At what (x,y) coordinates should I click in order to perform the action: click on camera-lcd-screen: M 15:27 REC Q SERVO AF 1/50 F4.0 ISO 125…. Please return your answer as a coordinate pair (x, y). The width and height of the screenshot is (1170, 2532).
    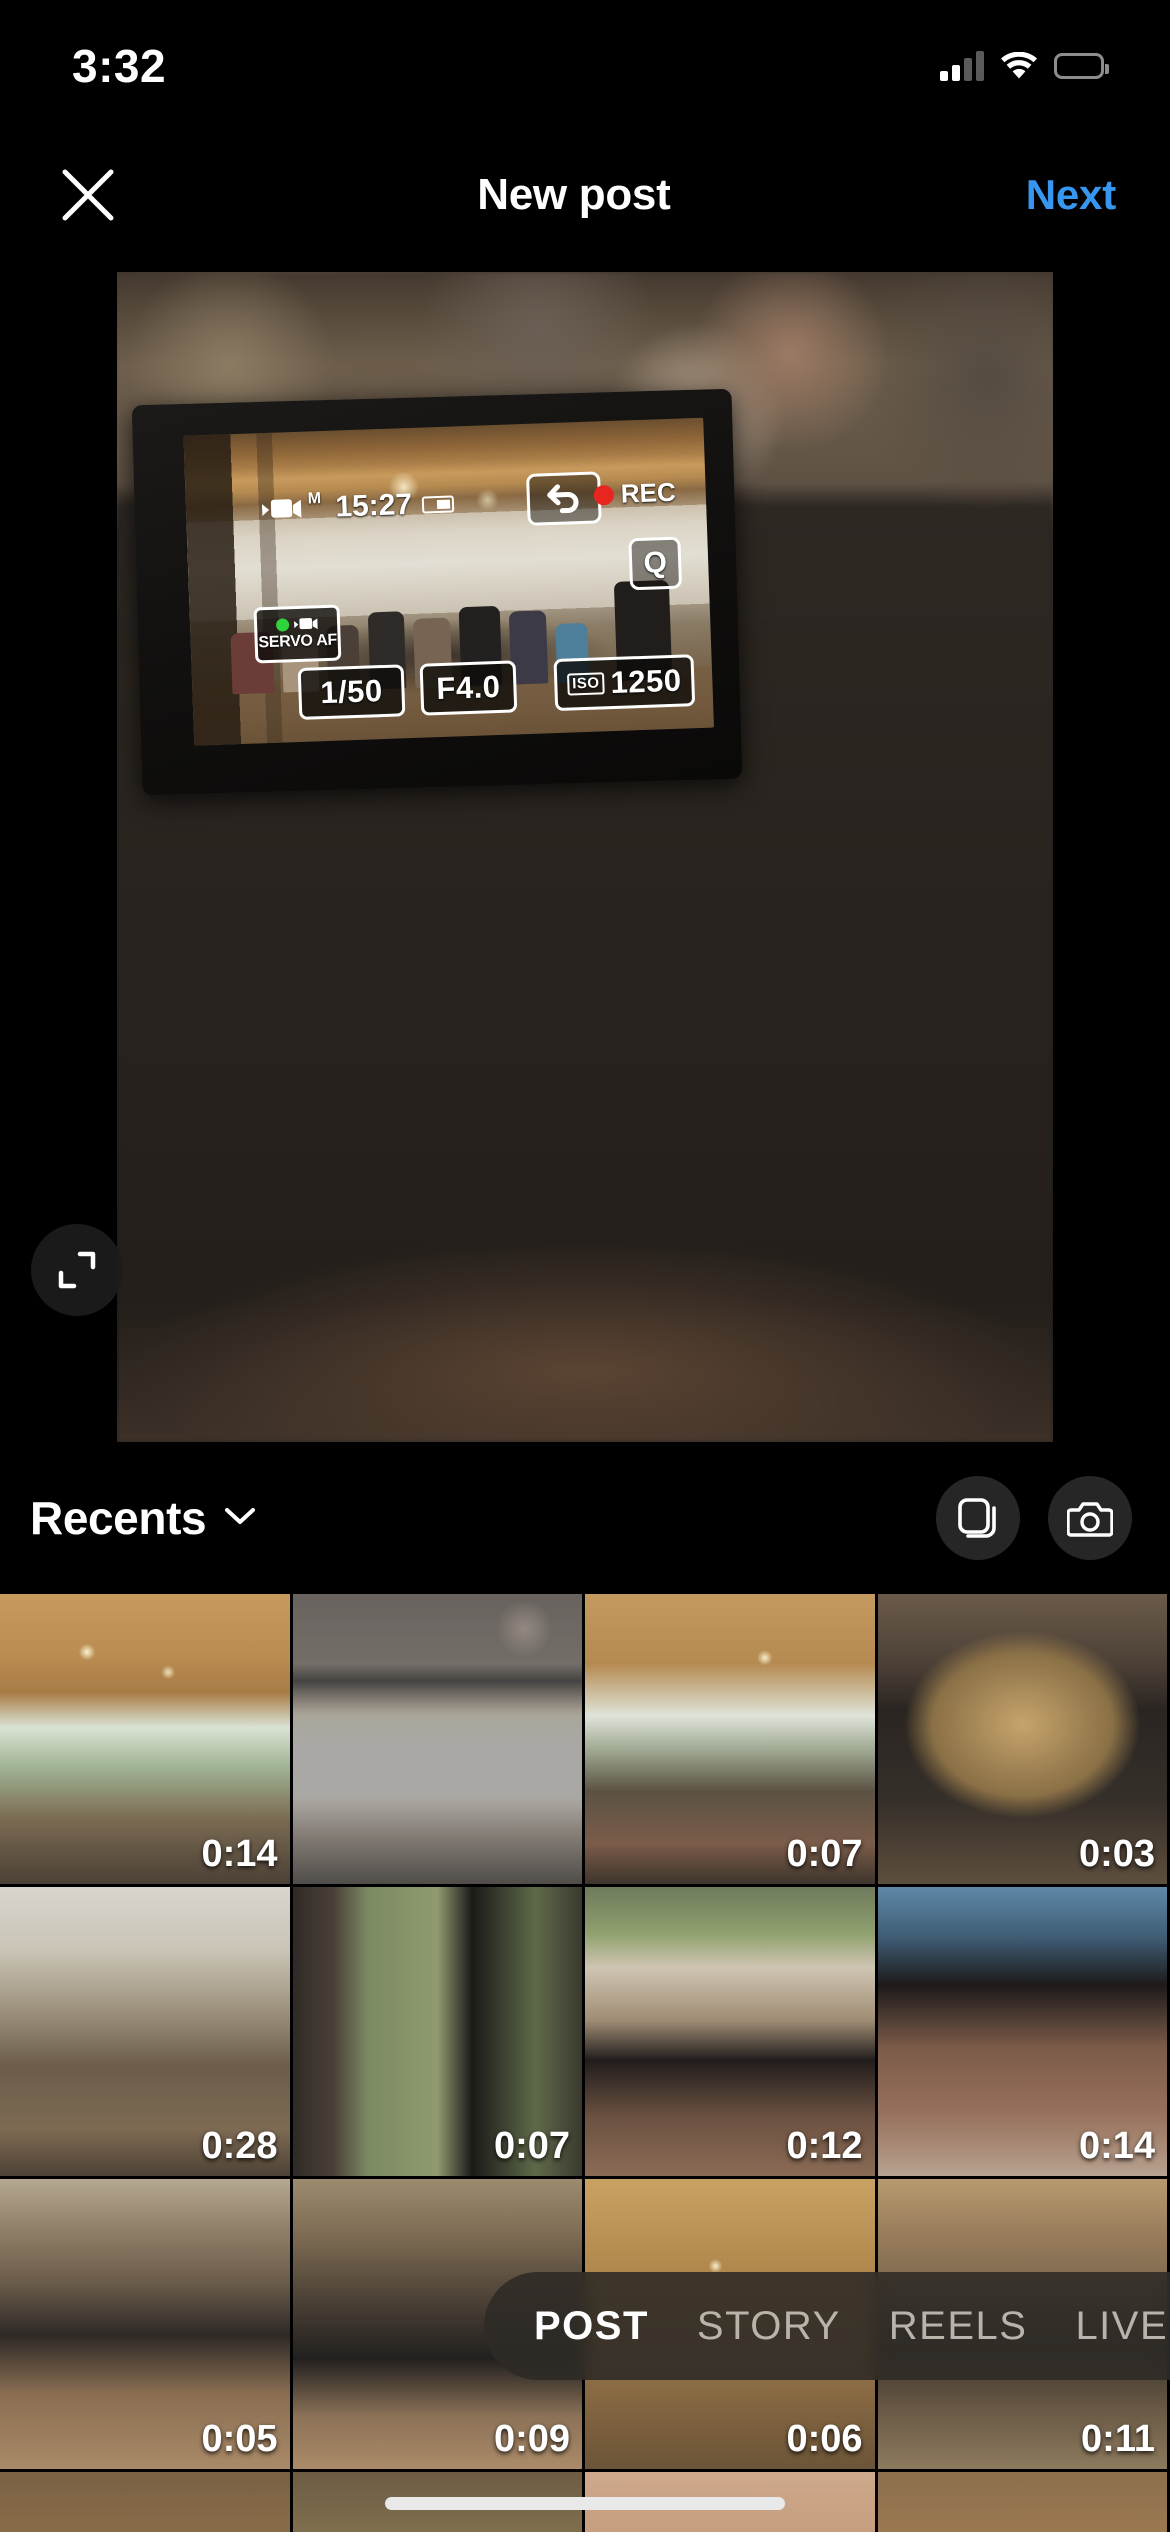
    Looking at the image, I should click on (448, 581).